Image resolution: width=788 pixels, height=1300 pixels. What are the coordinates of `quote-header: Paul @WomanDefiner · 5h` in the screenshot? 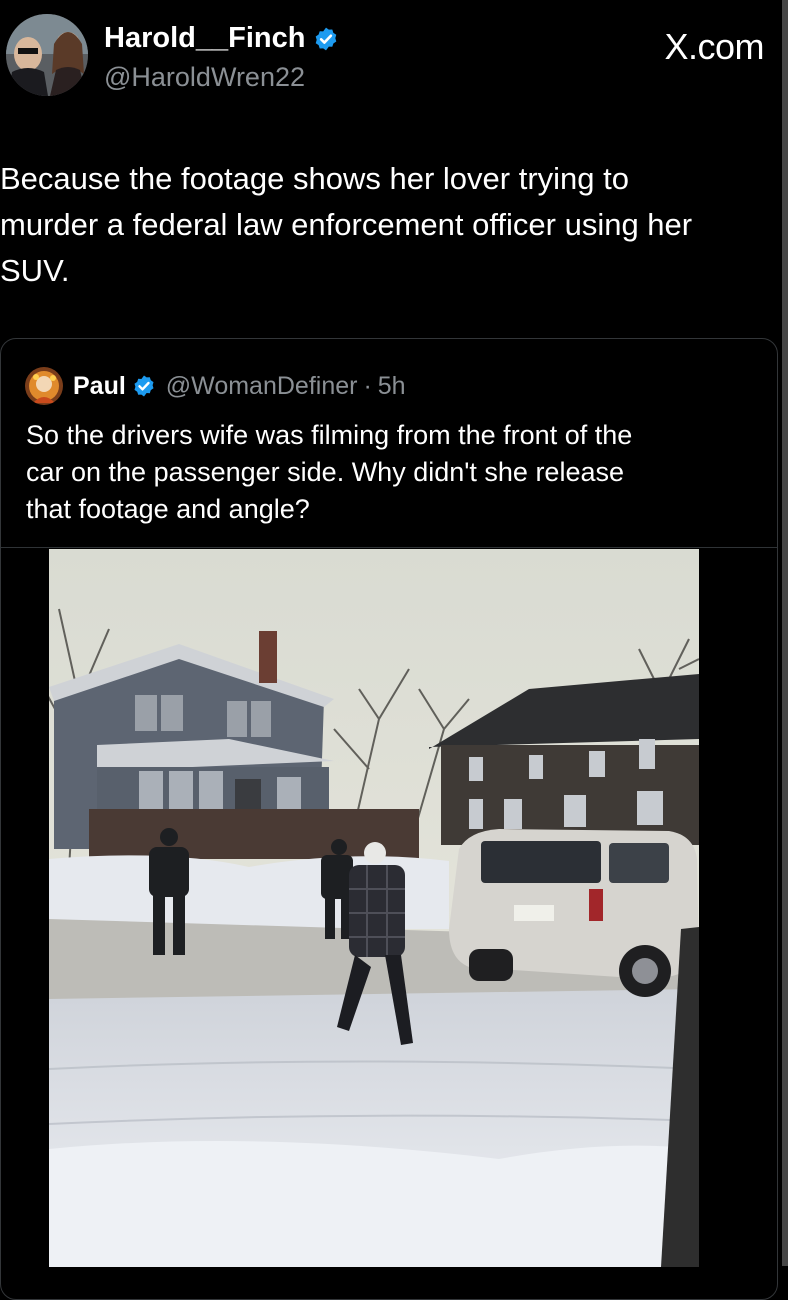 It's located at (215, 386).